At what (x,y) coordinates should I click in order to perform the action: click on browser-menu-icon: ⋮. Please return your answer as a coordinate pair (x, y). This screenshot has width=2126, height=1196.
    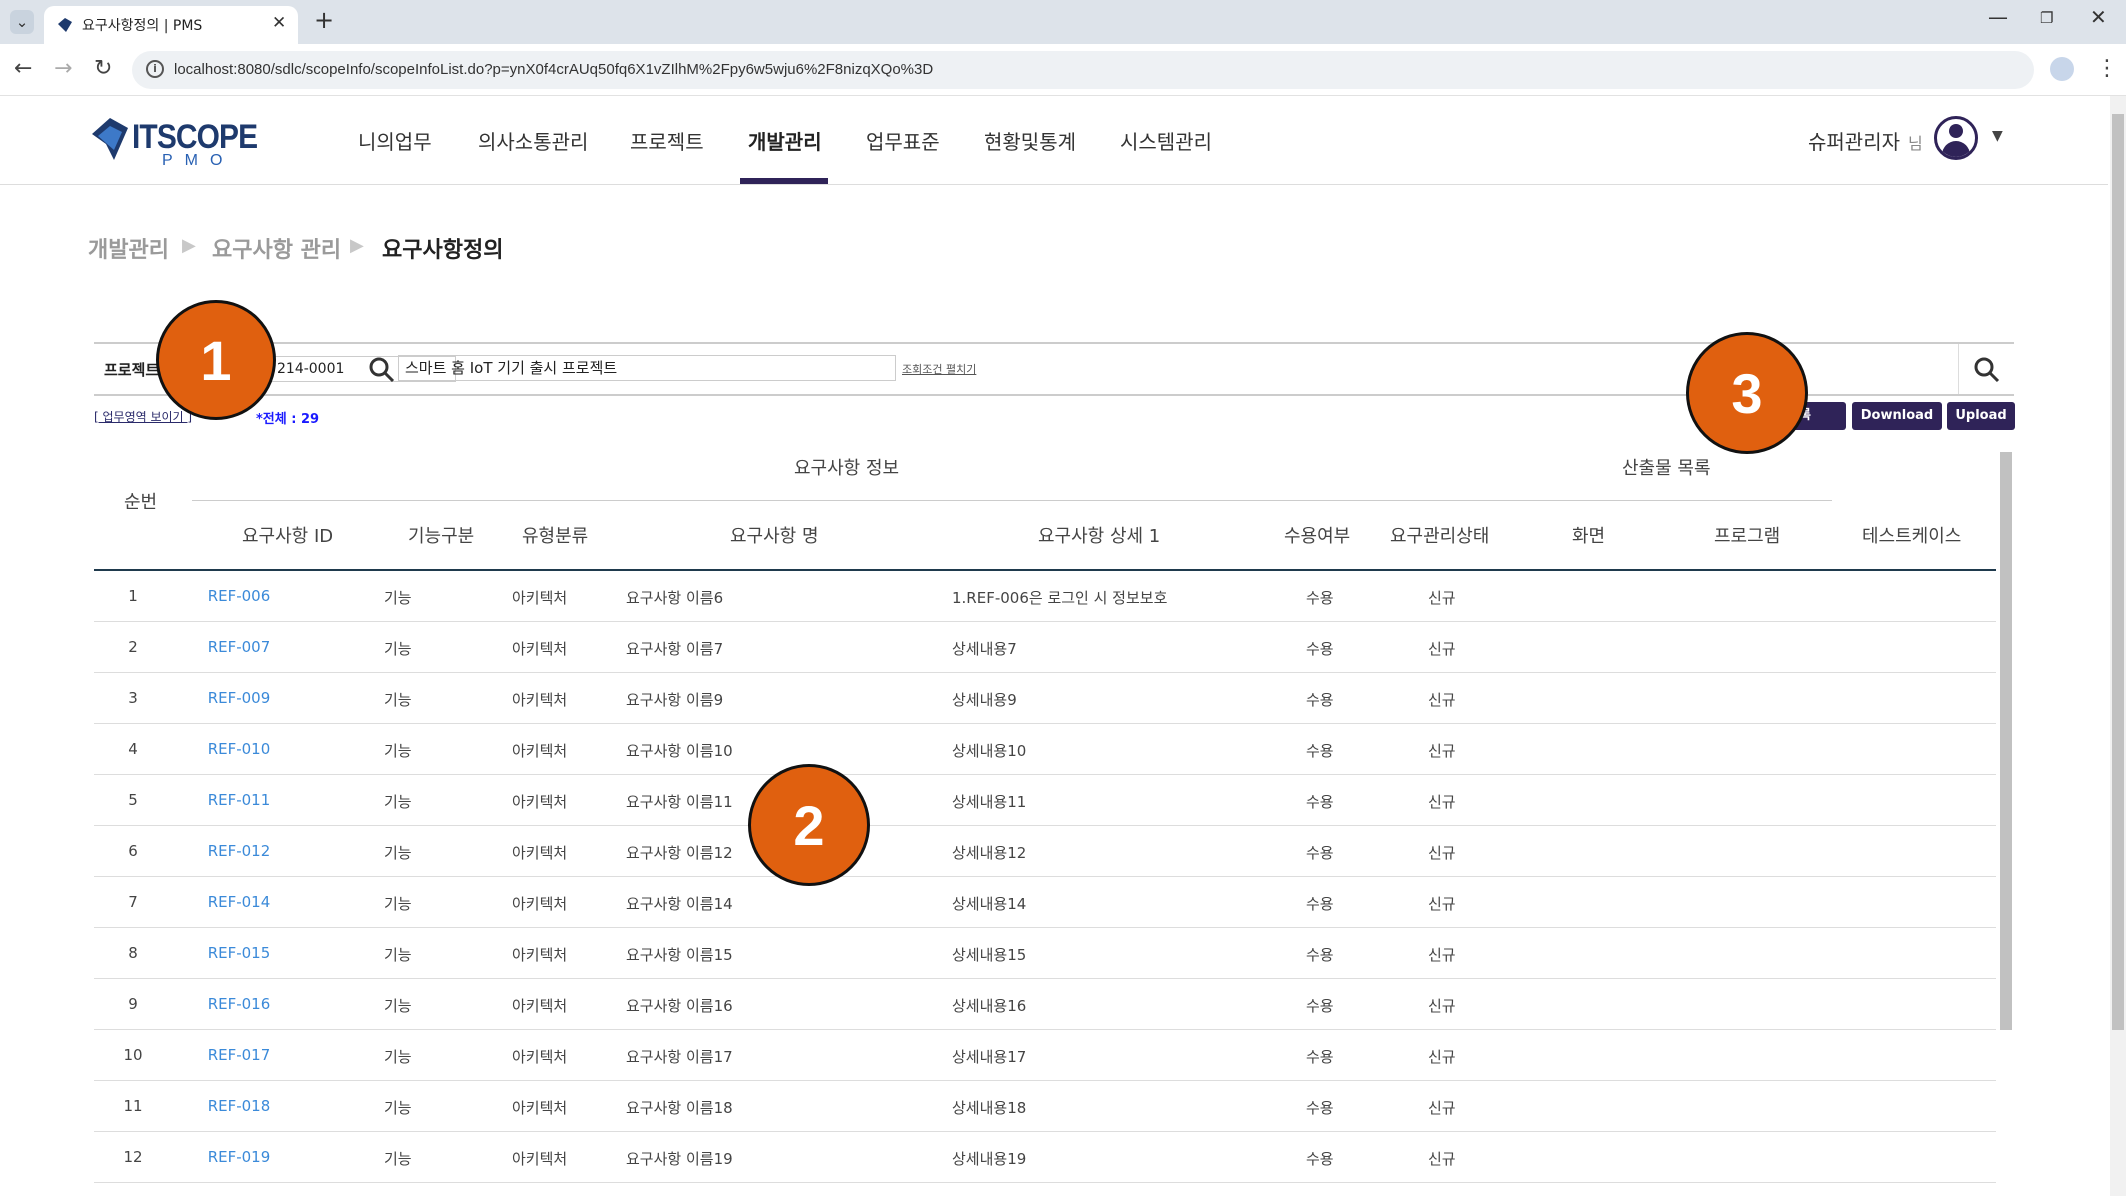
    Looking at the image, I should click on (2107, 68).